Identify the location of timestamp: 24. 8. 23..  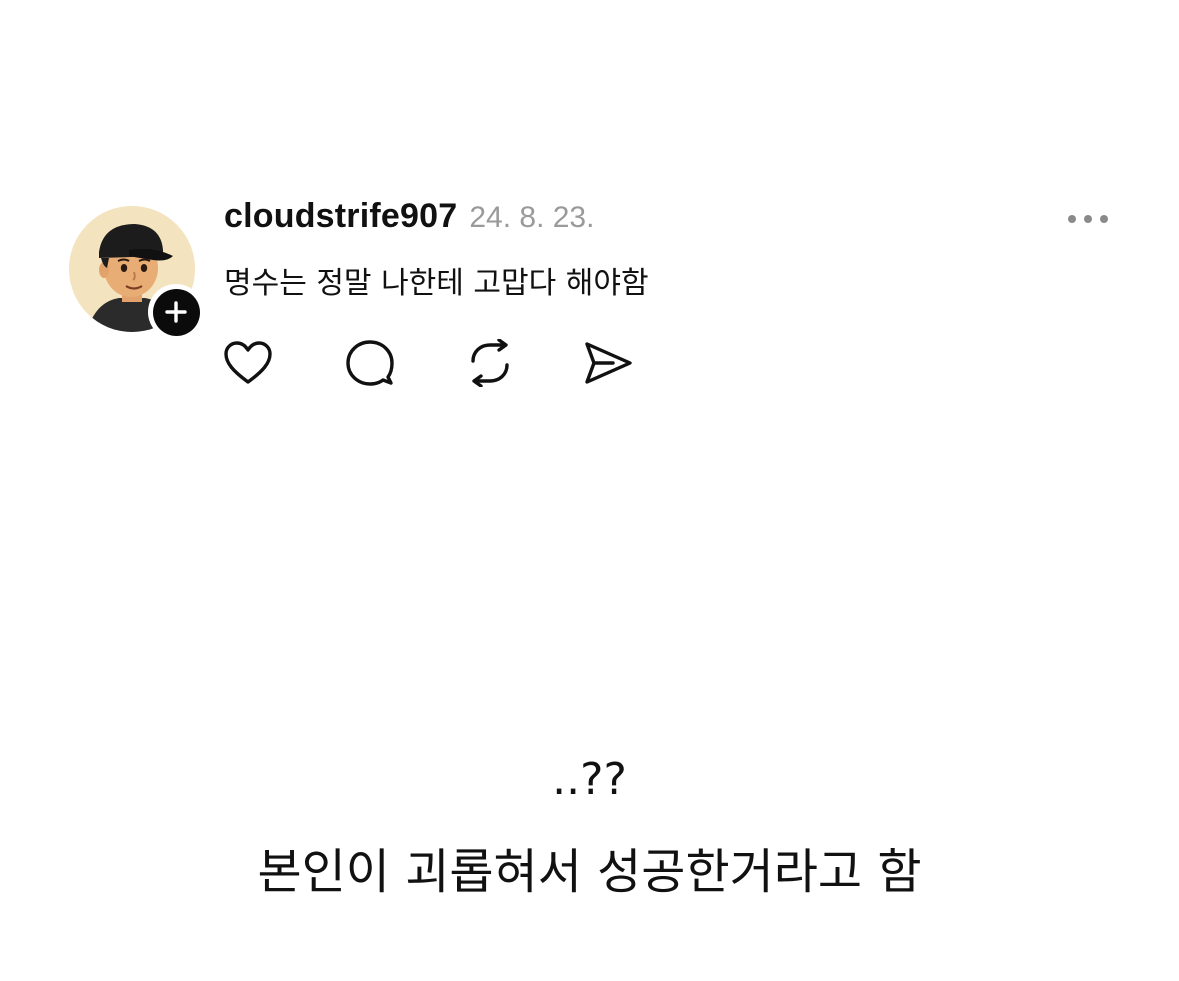
(532, 217).